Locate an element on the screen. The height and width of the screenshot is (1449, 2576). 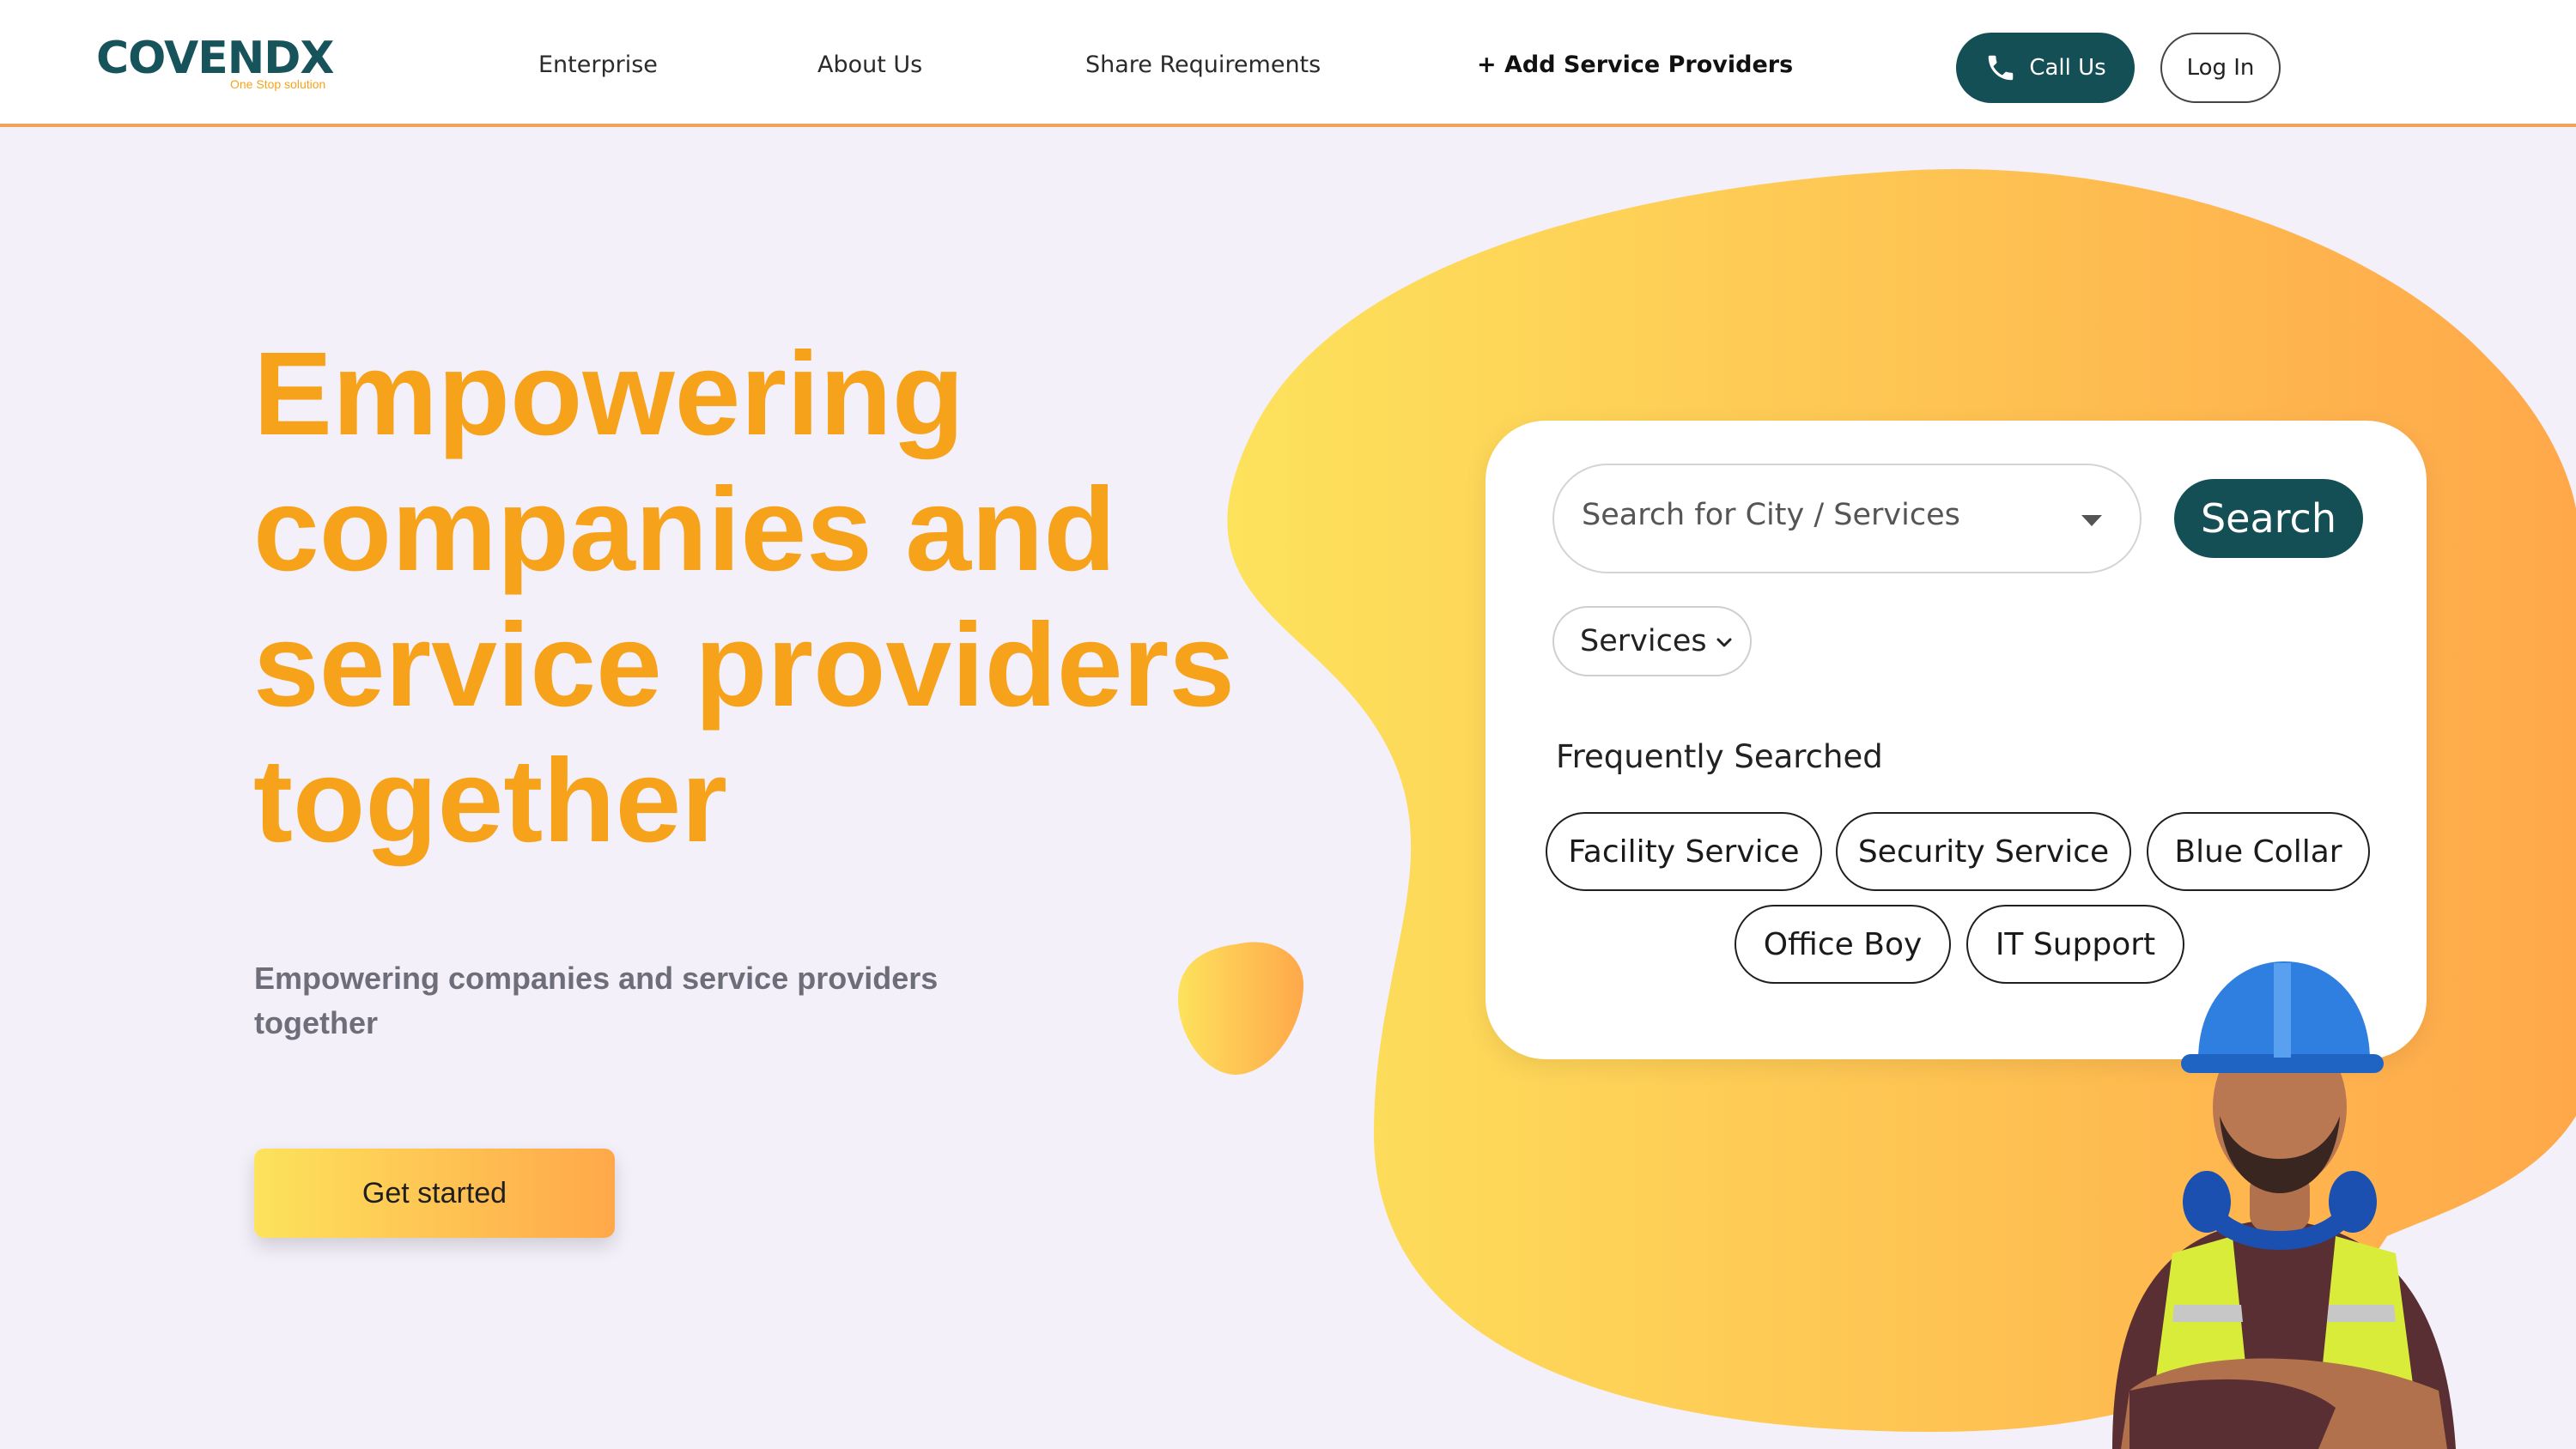
nav-link-share-requirements: Share Requirements is located at coordinates (1203, 65).